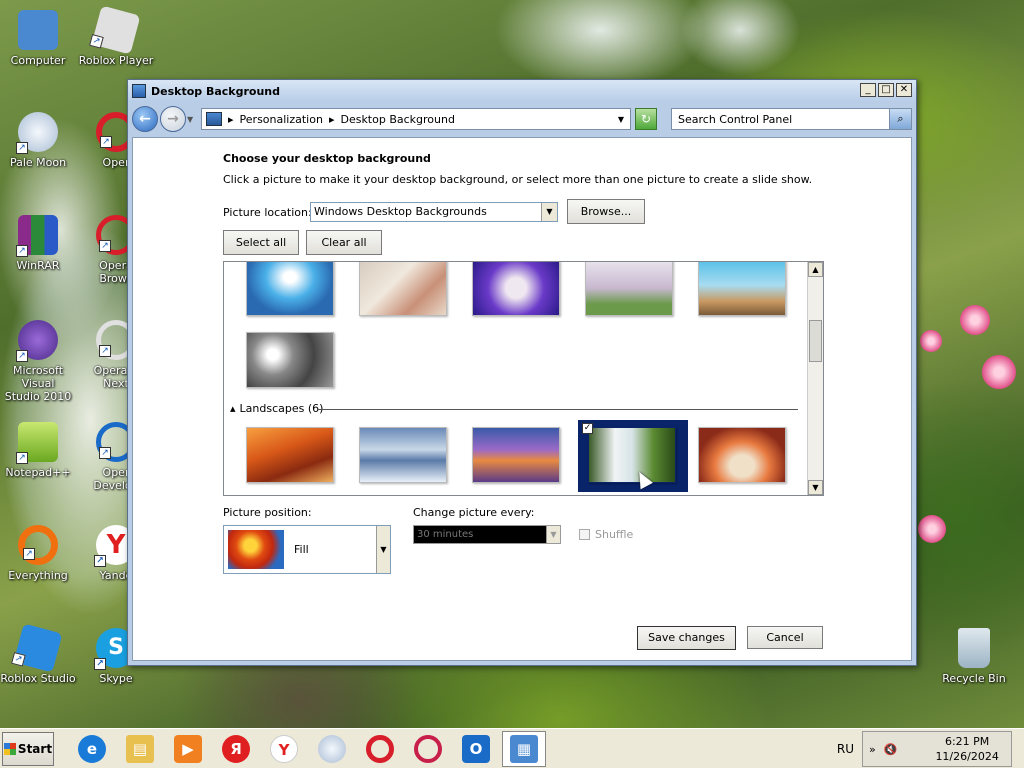 This screenshot has height=769, width=1024. I want to click on change-interval-select: 30 minutes ▼, so click(487, 534).